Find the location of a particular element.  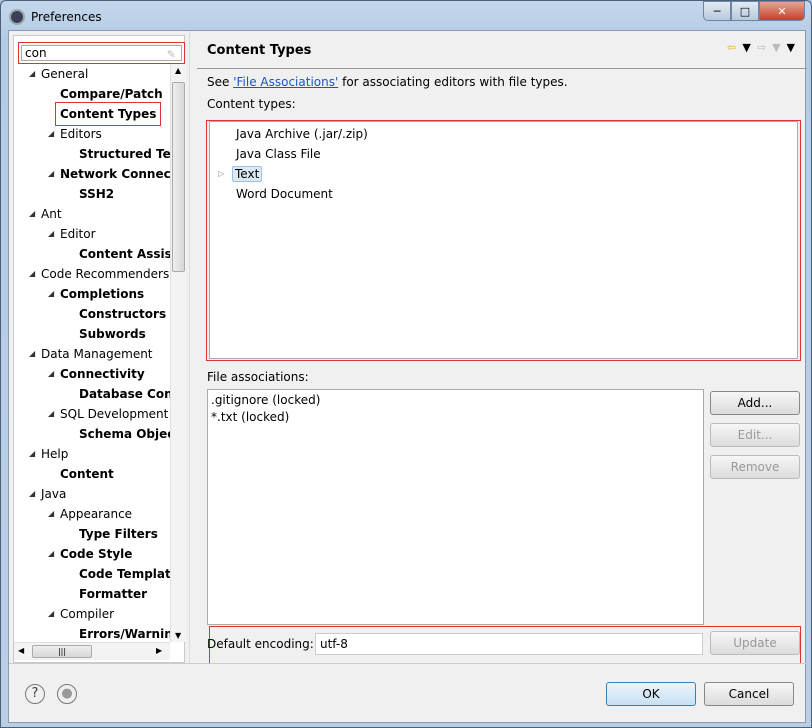

tree-item: ◢ Compiler is located at coordinates (92, 614).